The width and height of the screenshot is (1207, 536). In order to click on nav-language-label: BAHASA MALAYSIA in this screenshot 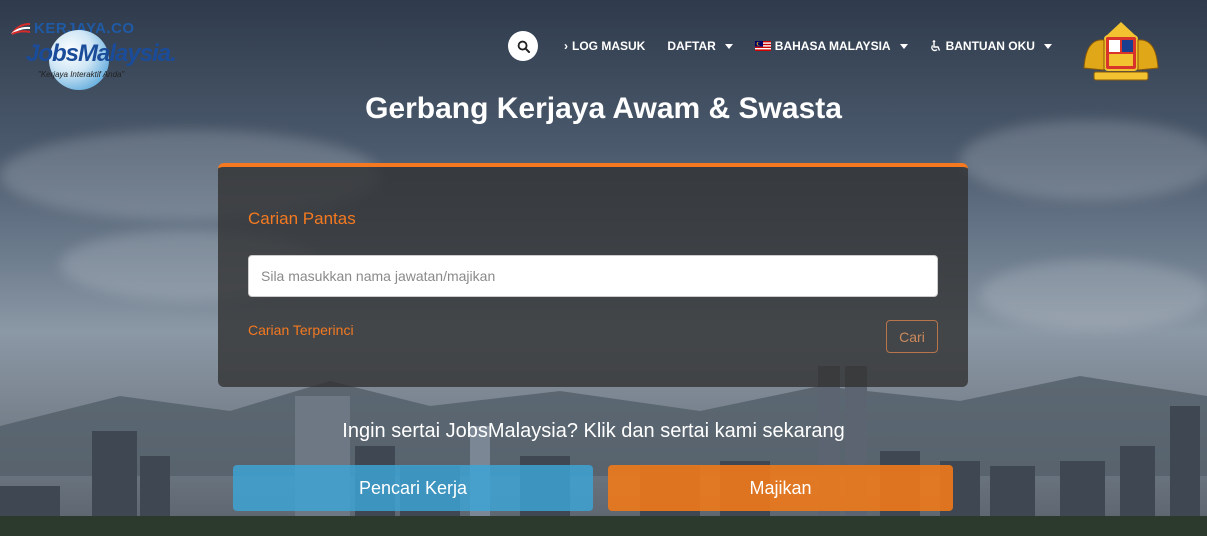, I will do `click(832, 46)`.